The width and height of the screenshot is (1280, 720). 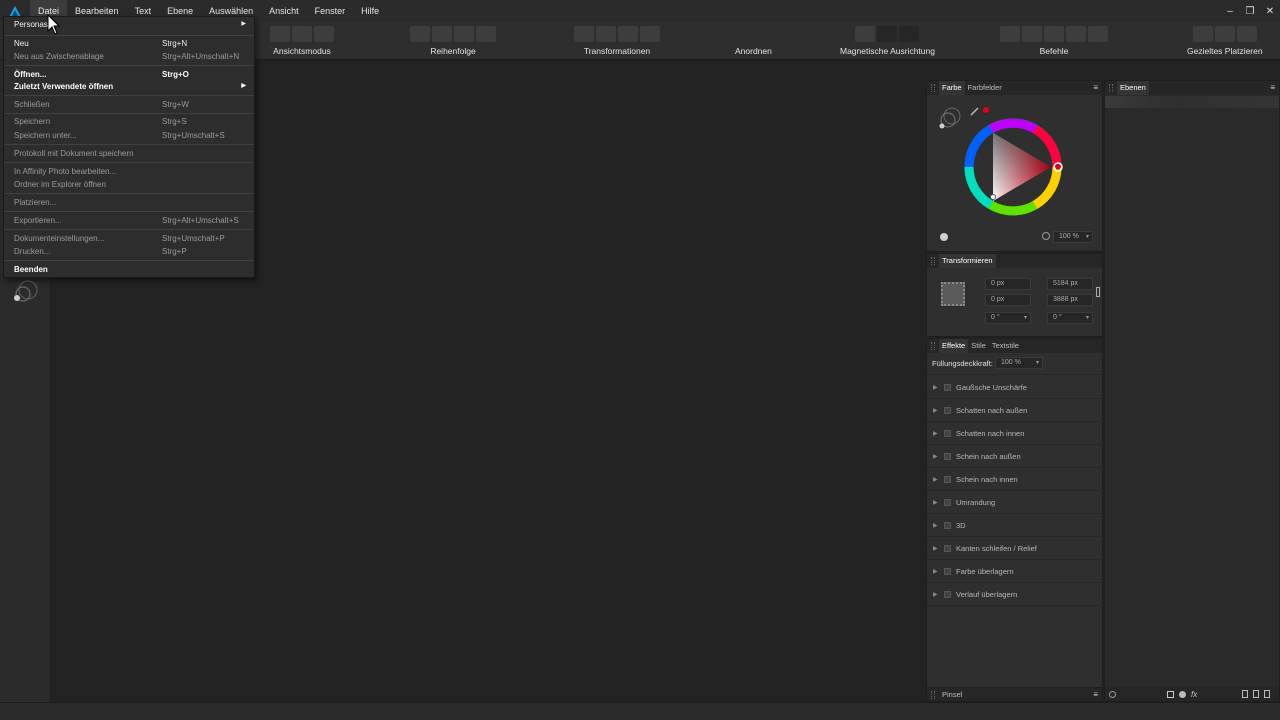 I want to click on menu-item-exportieren: Exportieren... Strg+Alt+Umschalt+S, so click(x=129, y=220).